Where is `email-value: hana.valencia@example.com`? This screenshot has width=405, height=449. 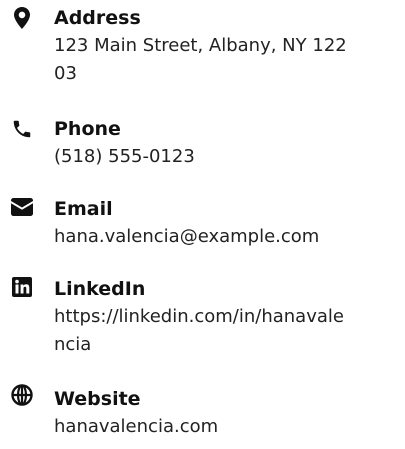
email-value: hana.valencia@example.com is located at coordinates (204, 237).